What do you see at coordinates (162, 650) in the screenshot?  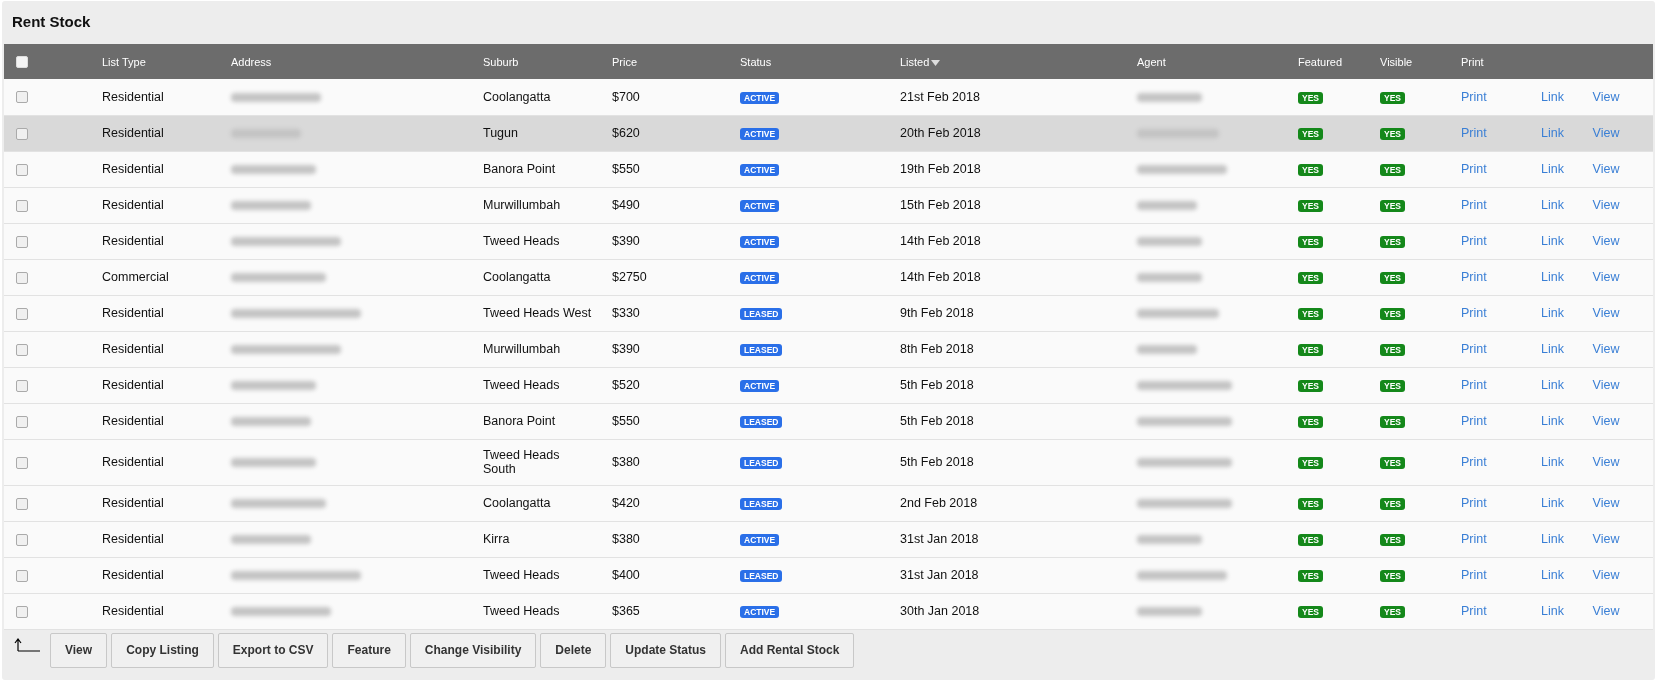 I see `action-button: Copy Listing` at bounding box center [162, 650].